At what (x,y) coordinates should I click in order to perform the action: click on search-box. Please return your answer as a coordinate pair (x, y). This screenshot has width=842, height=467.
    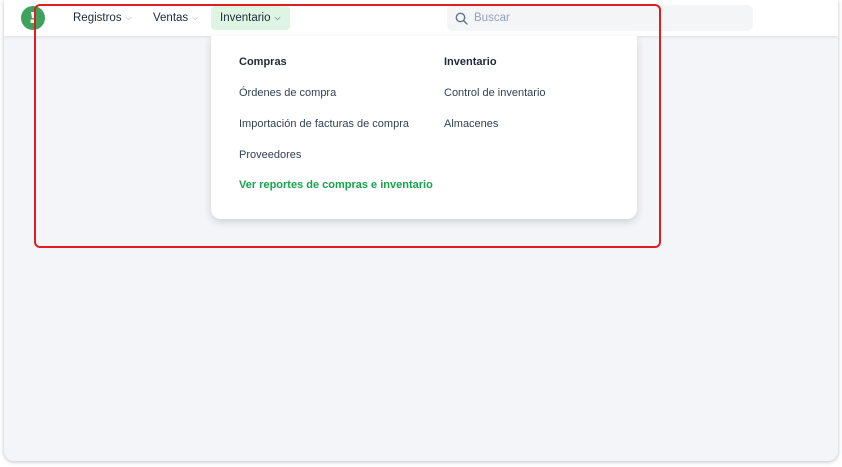
    Looking at the image, I should click on (600, 18).